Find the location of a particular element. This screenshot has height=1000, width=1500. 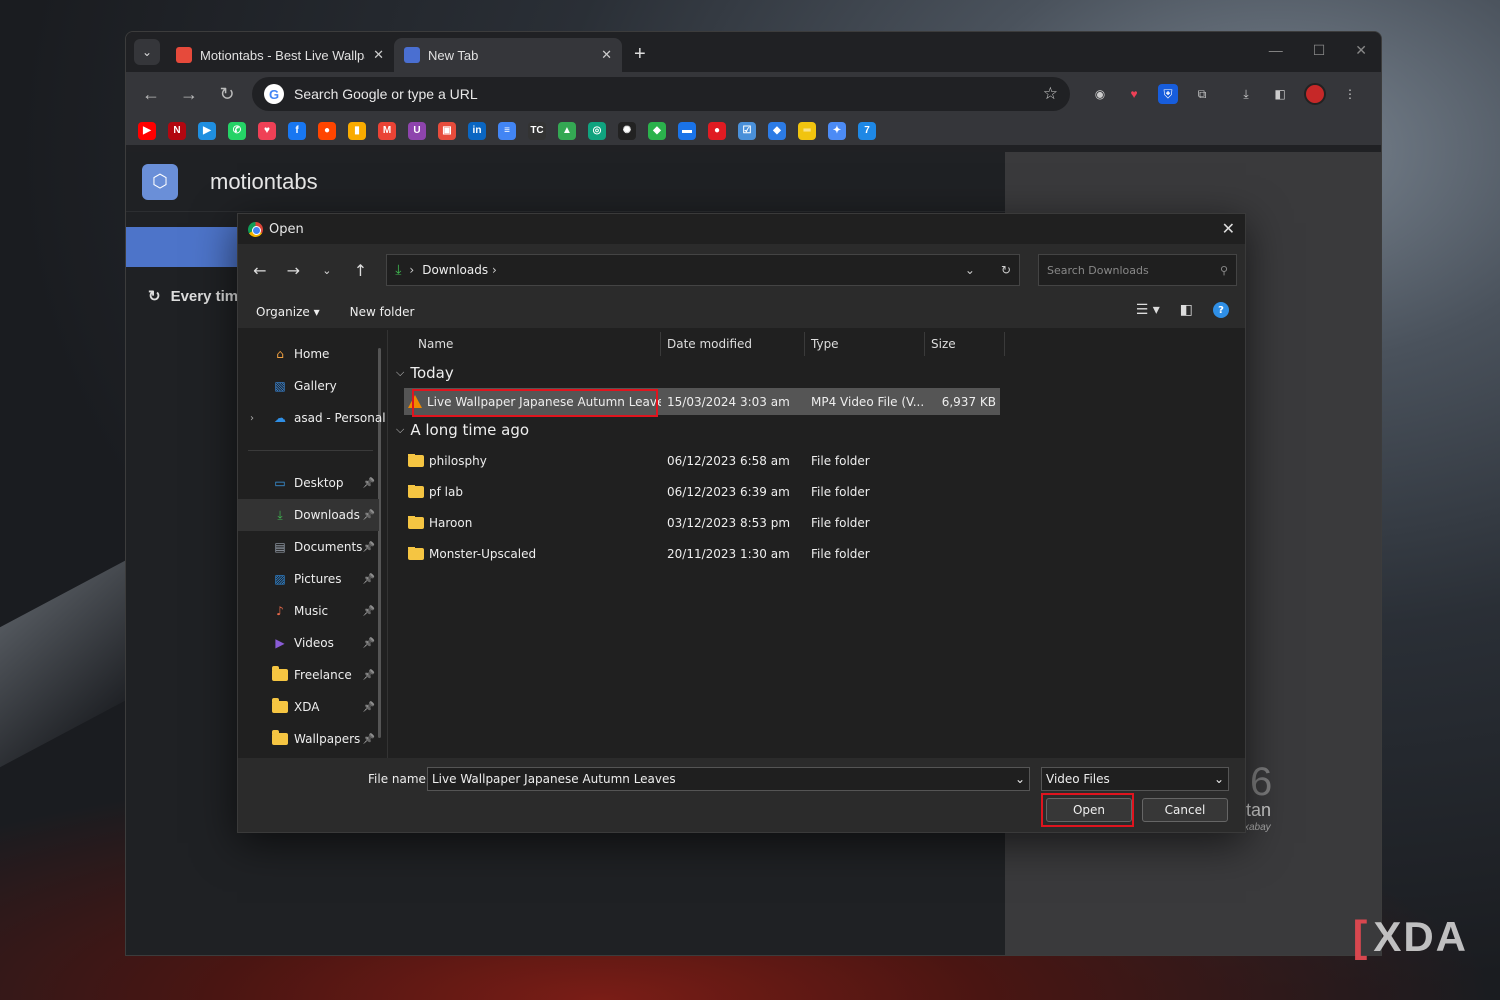

docs-bookmark-icon: ≡ is located at coordinates (507, 130).